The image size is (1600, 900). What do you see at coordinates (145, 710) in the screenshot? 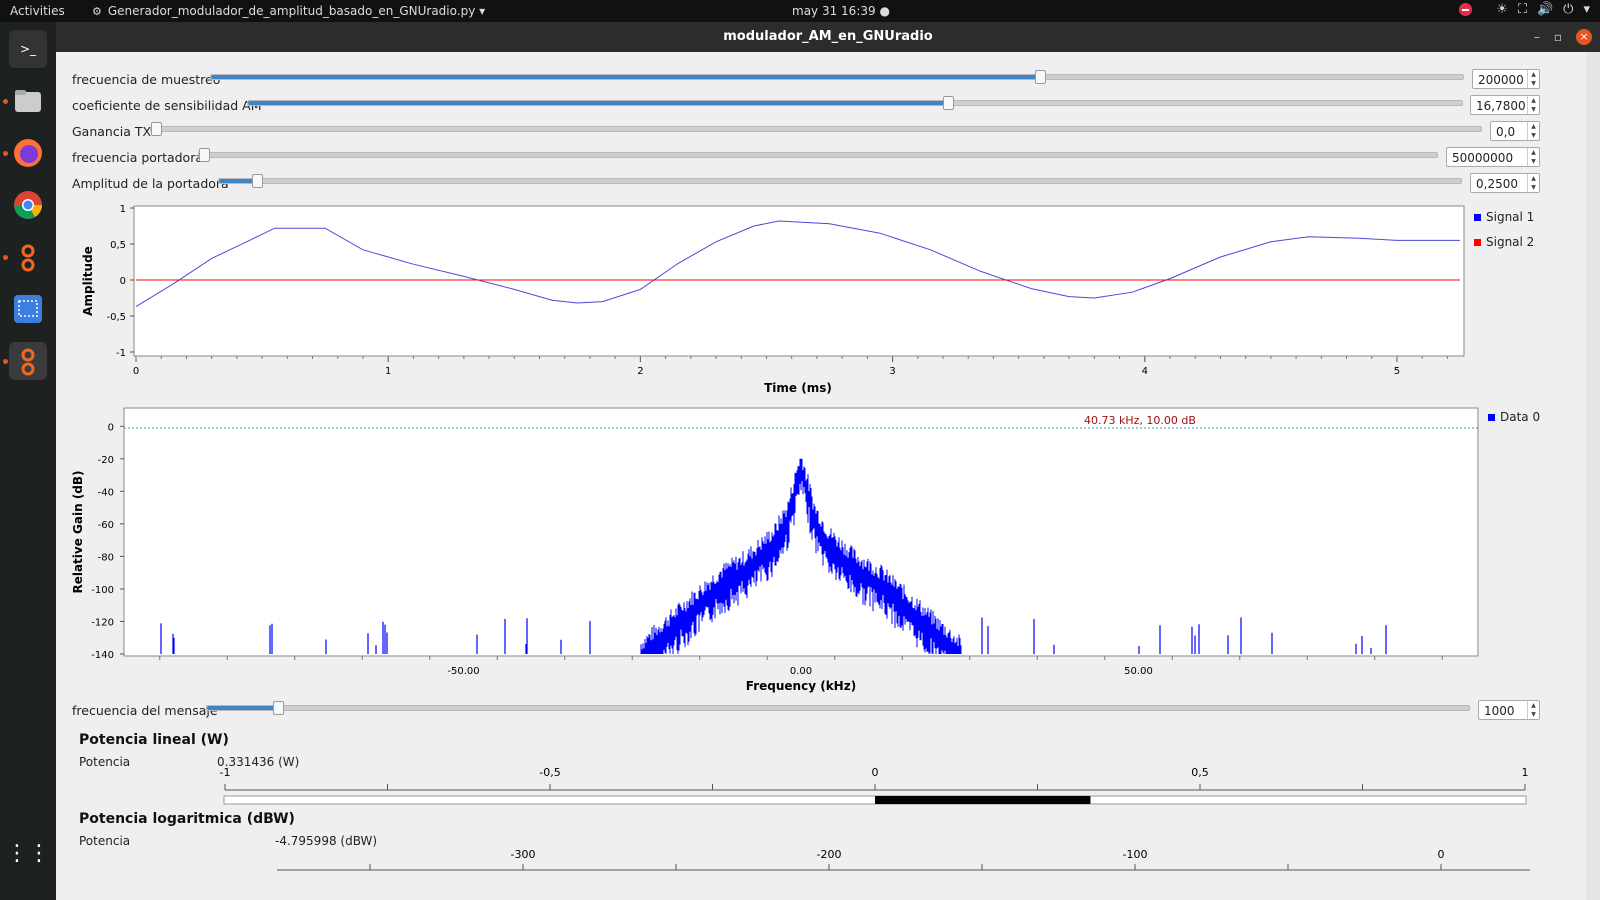
I see `slider-label: frecuencia del mensaje` at bounding box center [145, 710].